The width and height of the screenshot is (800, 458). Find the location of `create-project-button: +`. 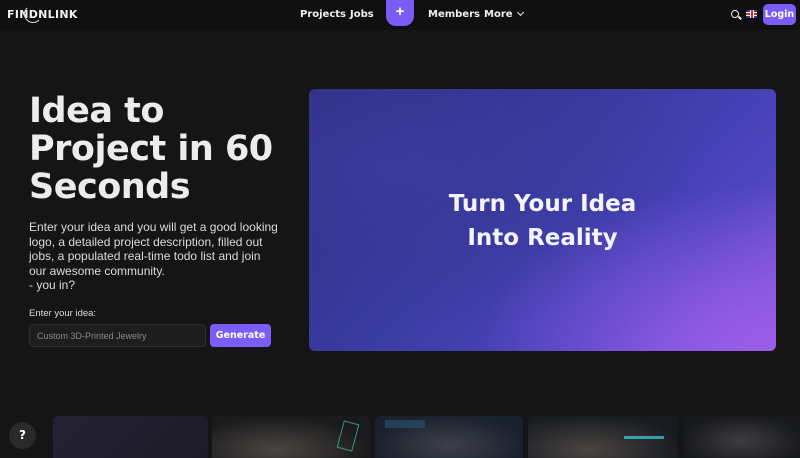

create-project-button: + is located at coordinates (400, 13).